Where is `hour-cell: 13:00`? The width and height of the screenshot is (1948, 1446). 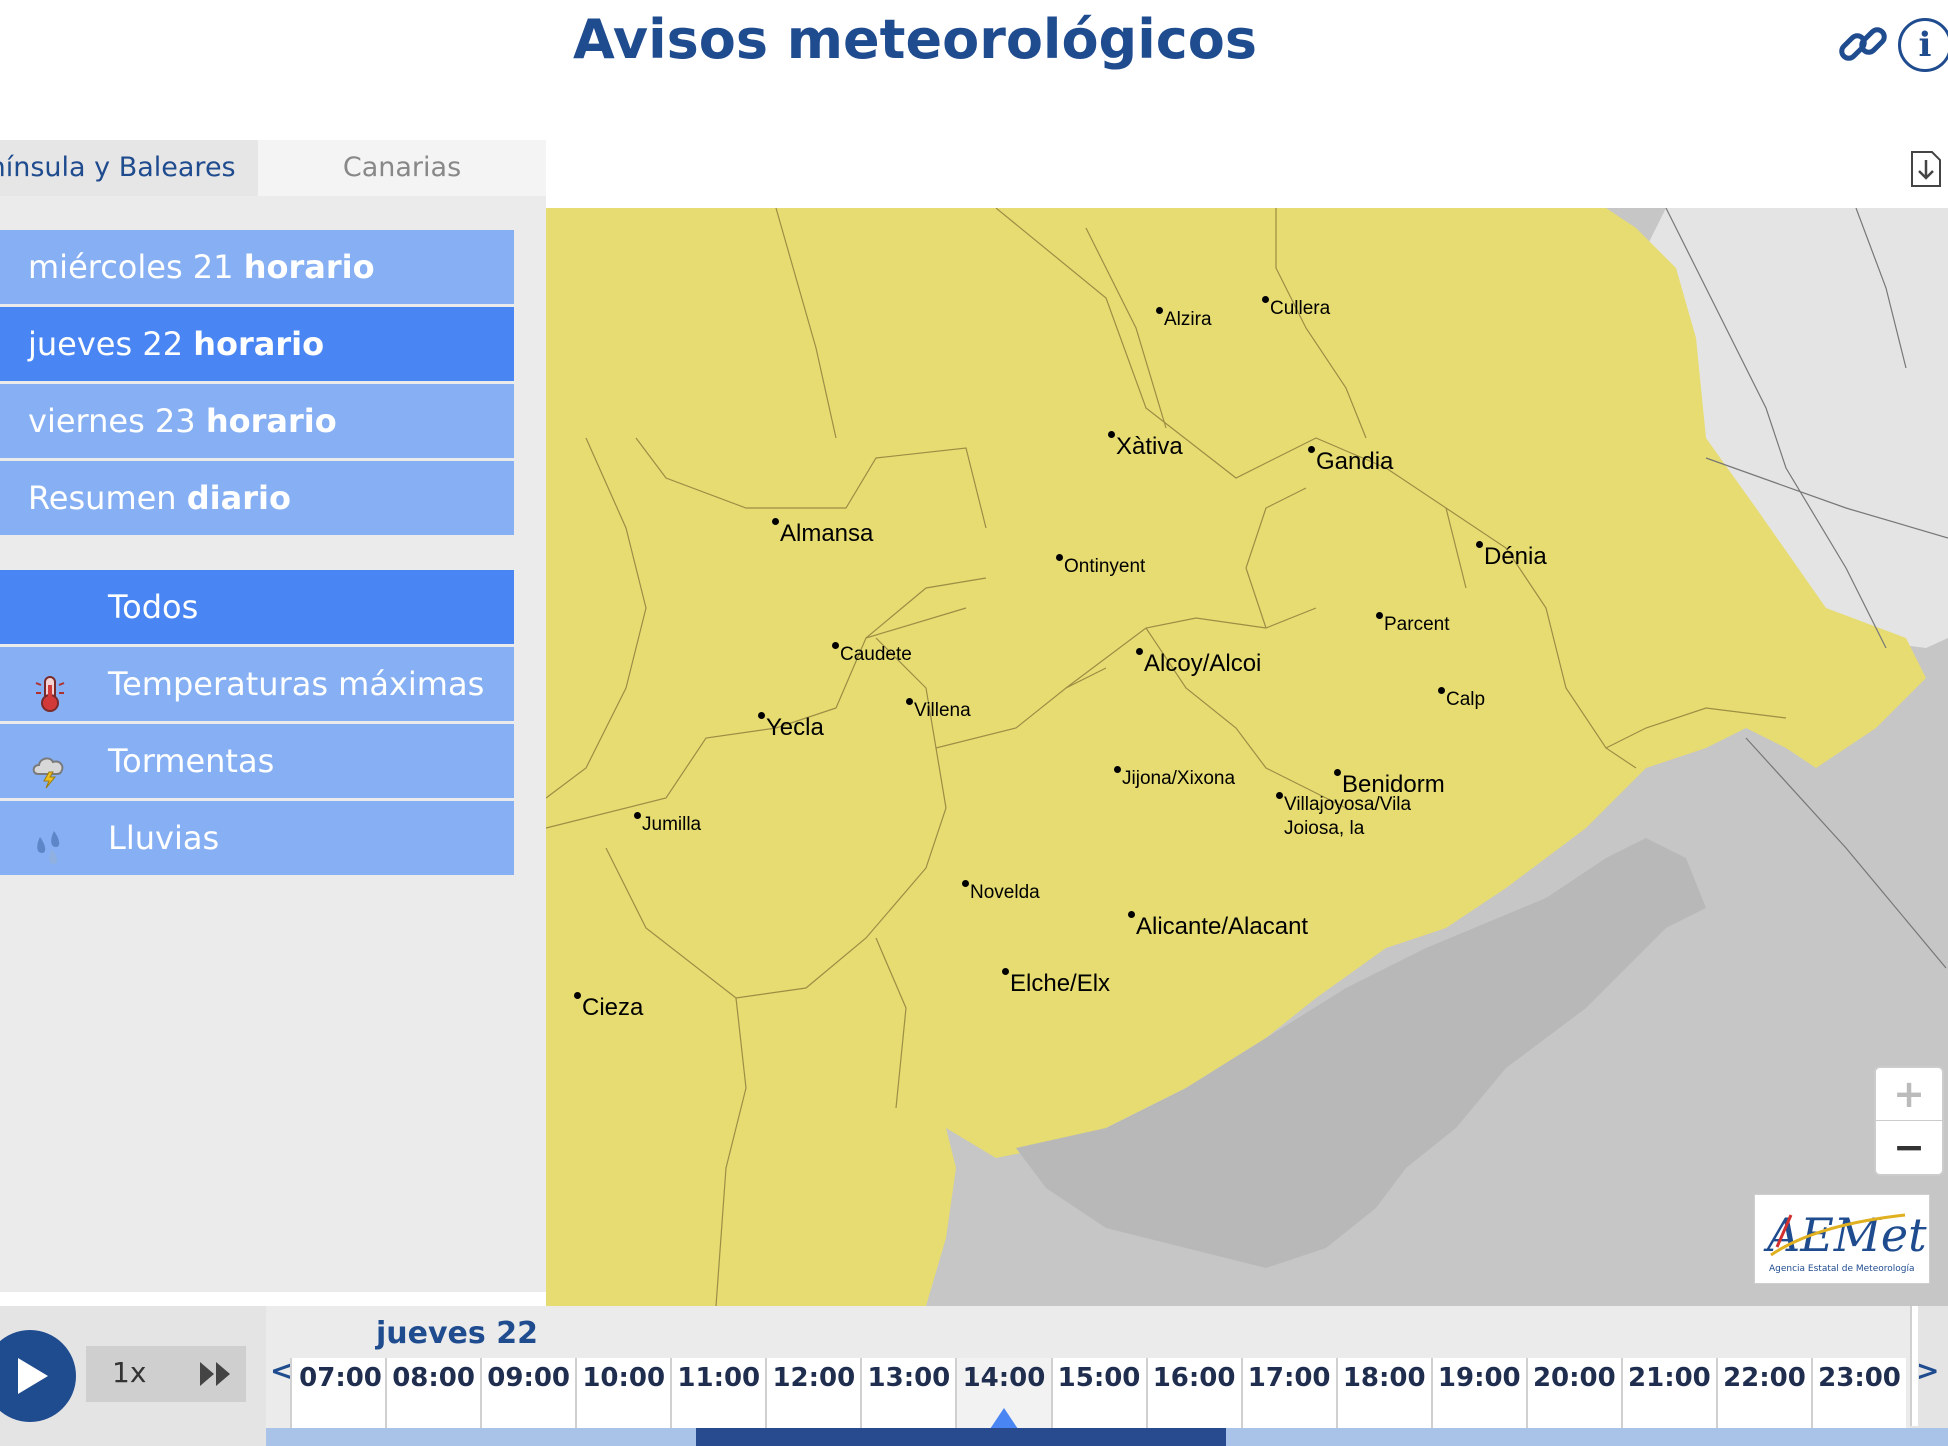 hour-cell: 13:00 is located at coordinates (907, 1395).